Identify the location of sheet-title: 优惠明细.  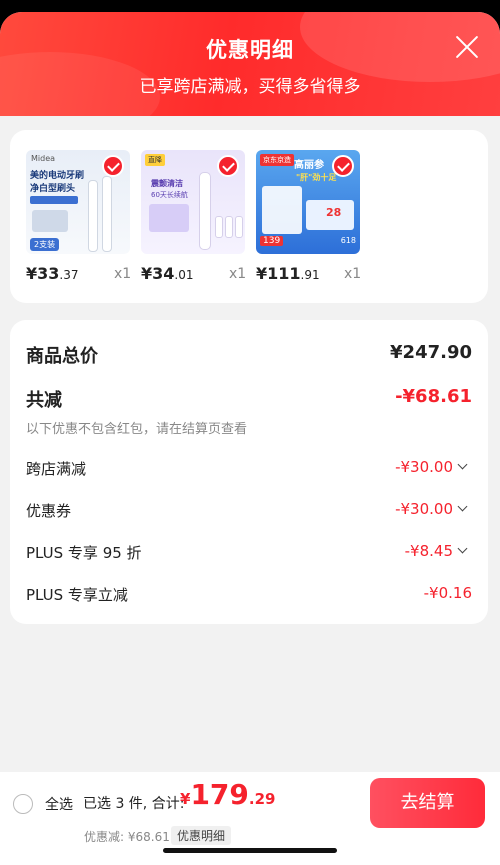
(250, 50).